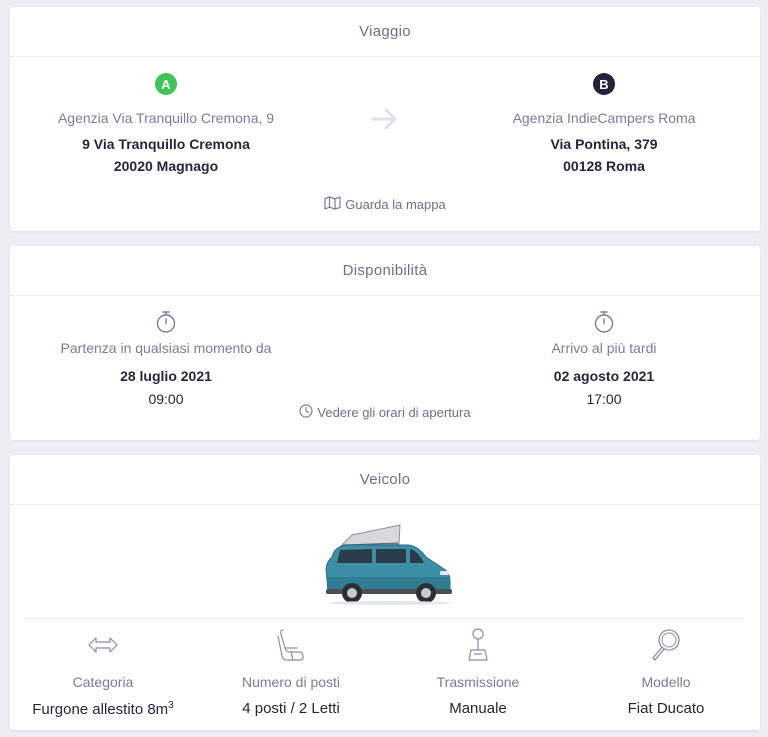 The width and height of the screenshot is (768, 737). What do you see at coordinates (291, 645) in the screenshot?
I see `seat-icon` at bounding box center [291, 645].